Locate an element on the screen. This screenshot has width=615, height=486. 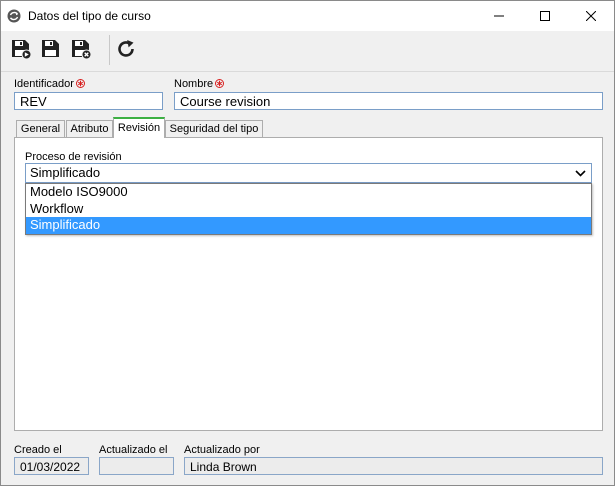
revision-process-dropdown: Modelo ISO9000 Workflow Simplificado is located at coordinates (308, 209).